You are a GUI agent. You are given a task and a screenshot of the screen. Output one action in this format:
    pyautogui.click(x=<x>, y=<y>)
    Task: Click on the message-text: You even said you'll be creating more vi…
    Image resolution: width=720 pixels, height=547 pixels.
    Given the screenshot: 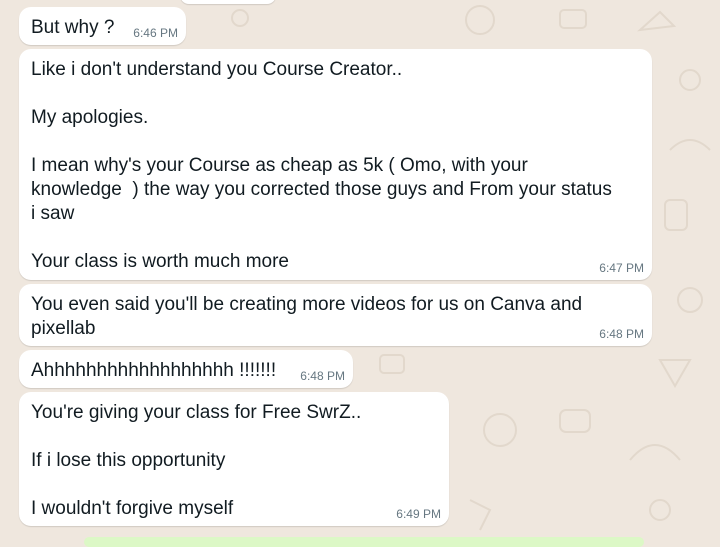 What is the action you would take?
    pyautogui.click(x=307, y=316)
    